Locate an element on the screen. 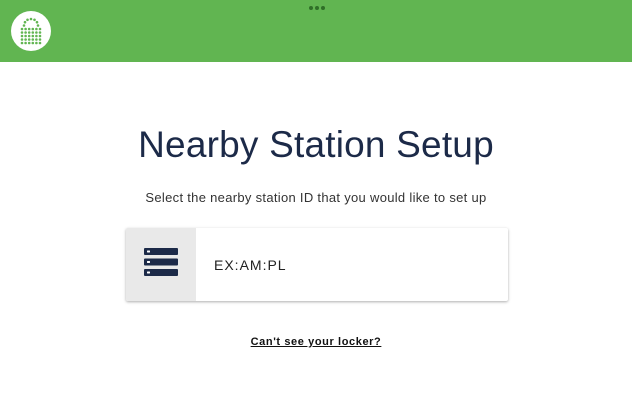 The height and width of the screenshot is (396, 632). server-stack-icon is located at coordinates (161, 264).